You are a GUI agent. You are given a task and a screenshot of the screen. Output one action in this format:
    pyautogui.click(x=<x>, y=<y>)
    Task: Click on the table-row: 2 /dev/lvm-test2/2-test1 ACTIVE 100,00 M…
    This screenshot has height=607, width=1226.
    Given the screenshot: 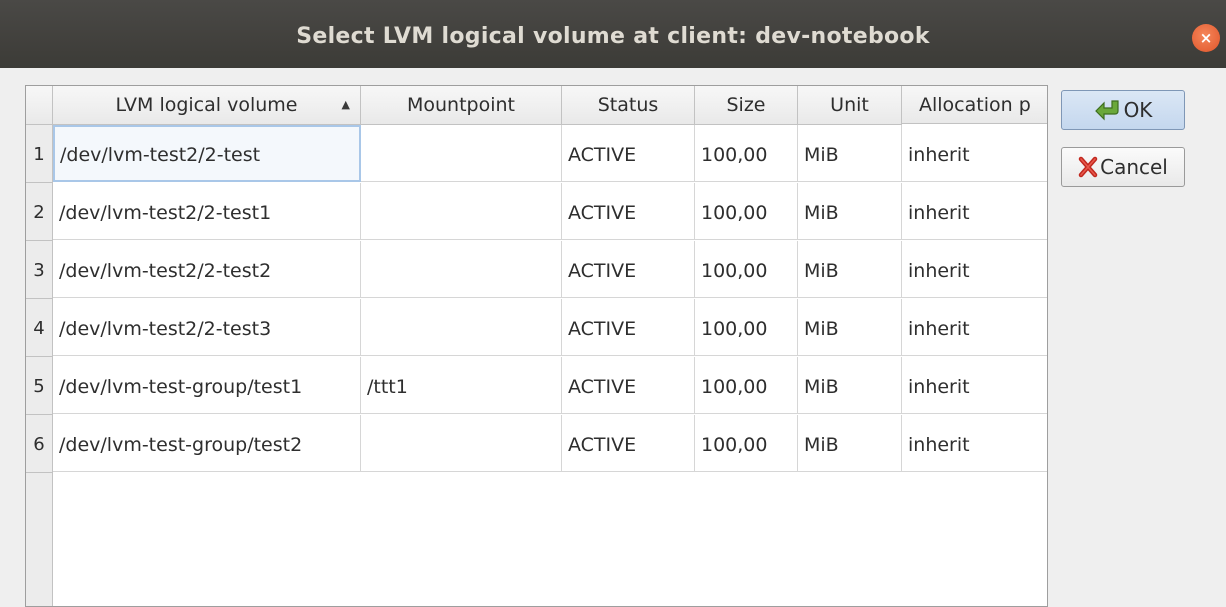 What is the action you would take?
    pyautogui.click(x=536, y=212)
    